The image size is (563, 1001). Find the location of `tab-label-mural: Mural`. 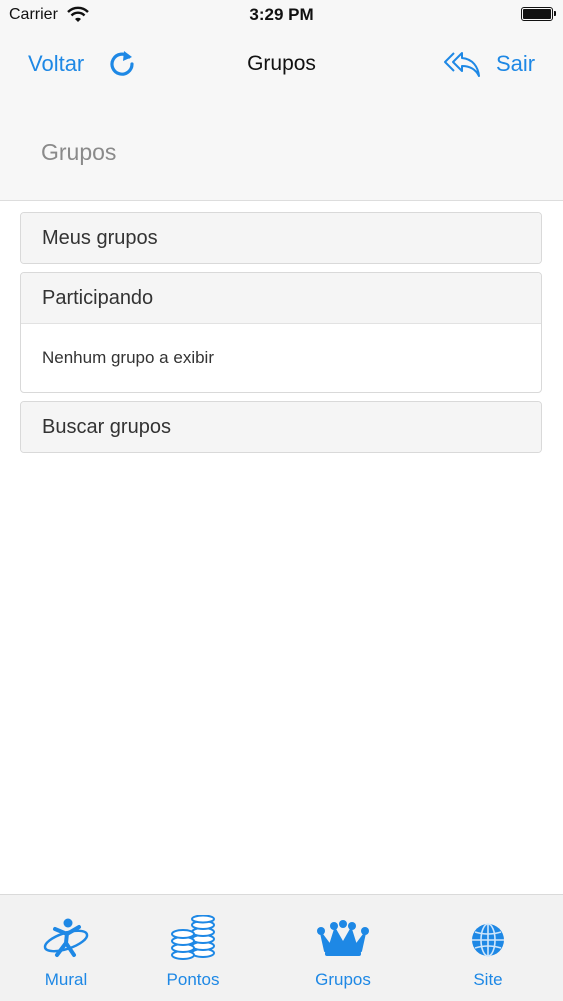

tab-label-mural: Mural is located at coordinates (66, 979).